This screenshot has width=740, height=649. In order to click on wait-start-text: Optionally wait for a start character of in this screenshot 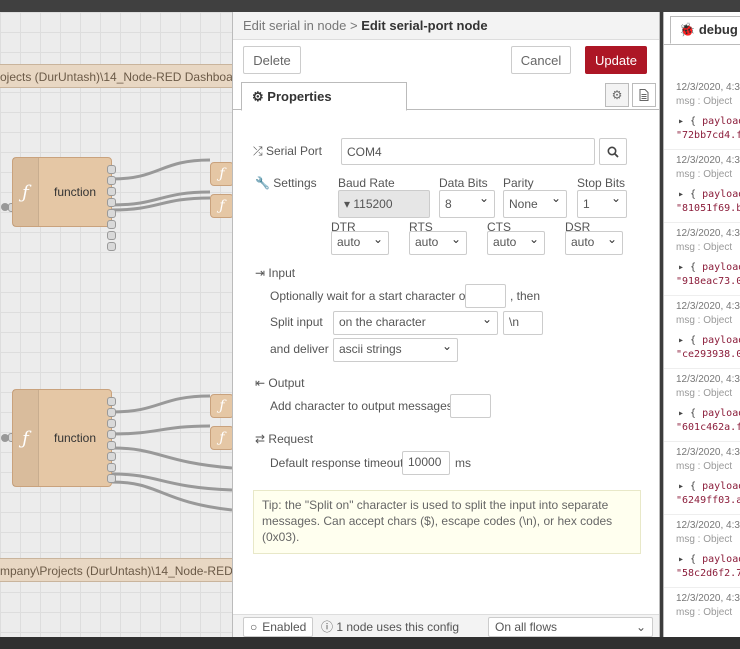, I will do `click(369, 296)`.